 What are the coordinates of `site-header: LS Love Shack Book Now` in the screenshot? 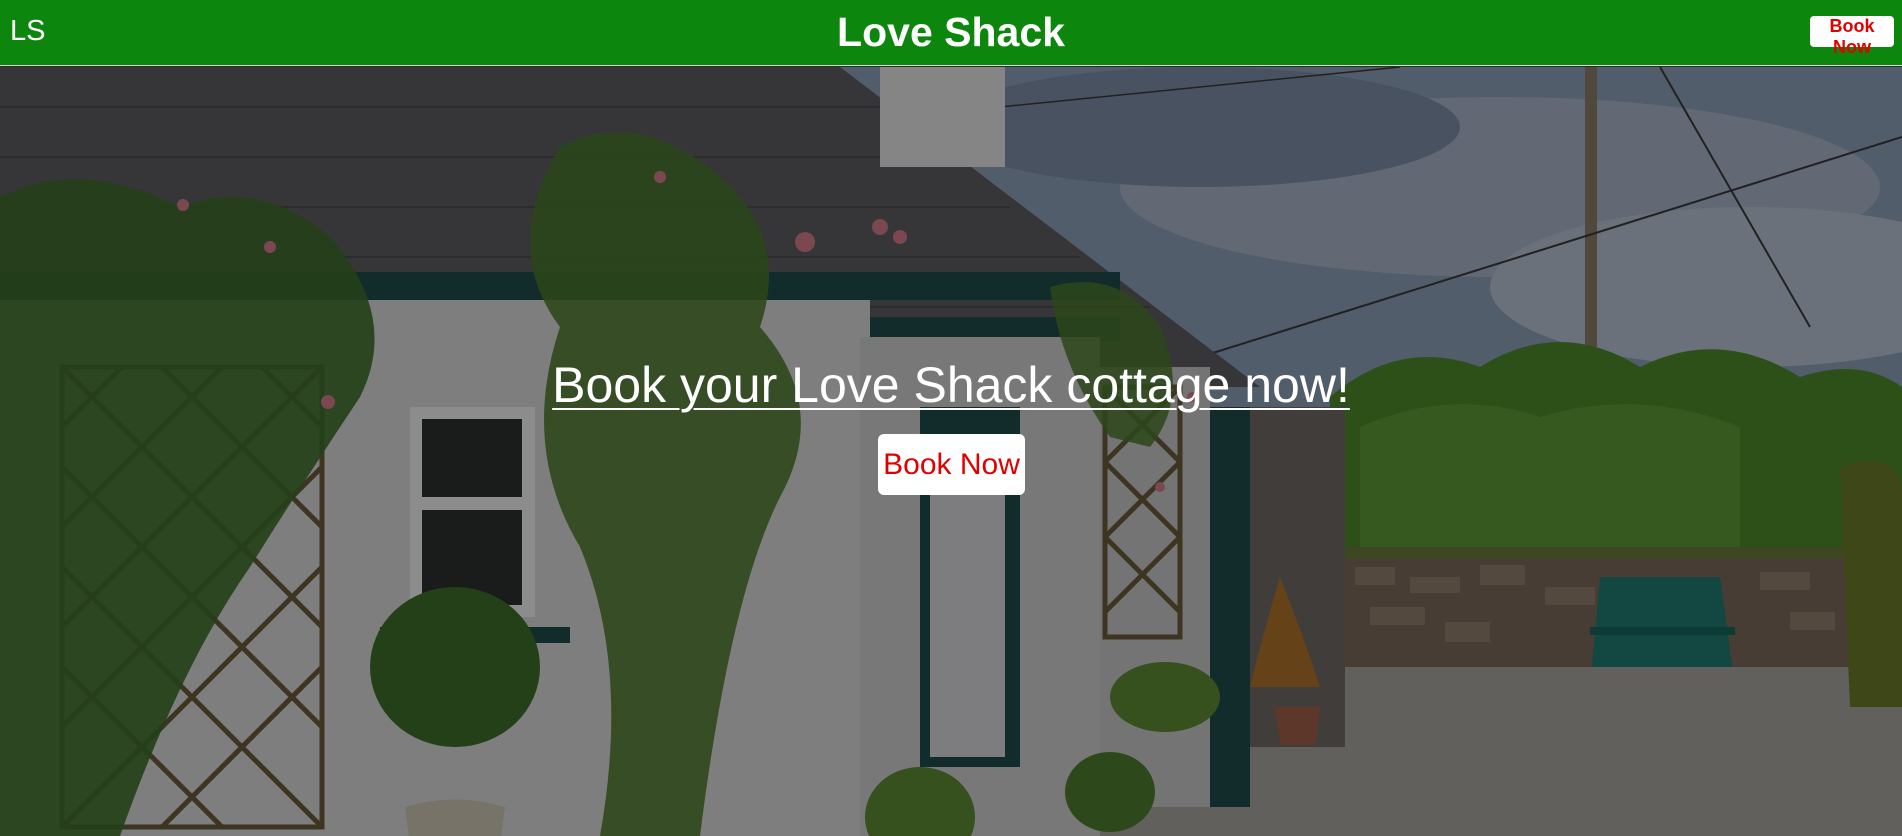 It's located at (951, 33).